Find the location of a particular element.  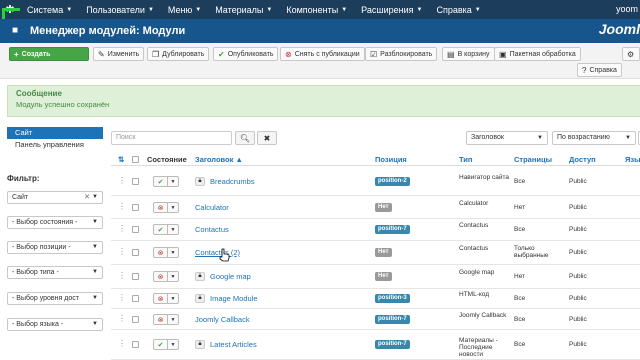

edit-button: ✎ Изменить is located at coordinates (119, 54).